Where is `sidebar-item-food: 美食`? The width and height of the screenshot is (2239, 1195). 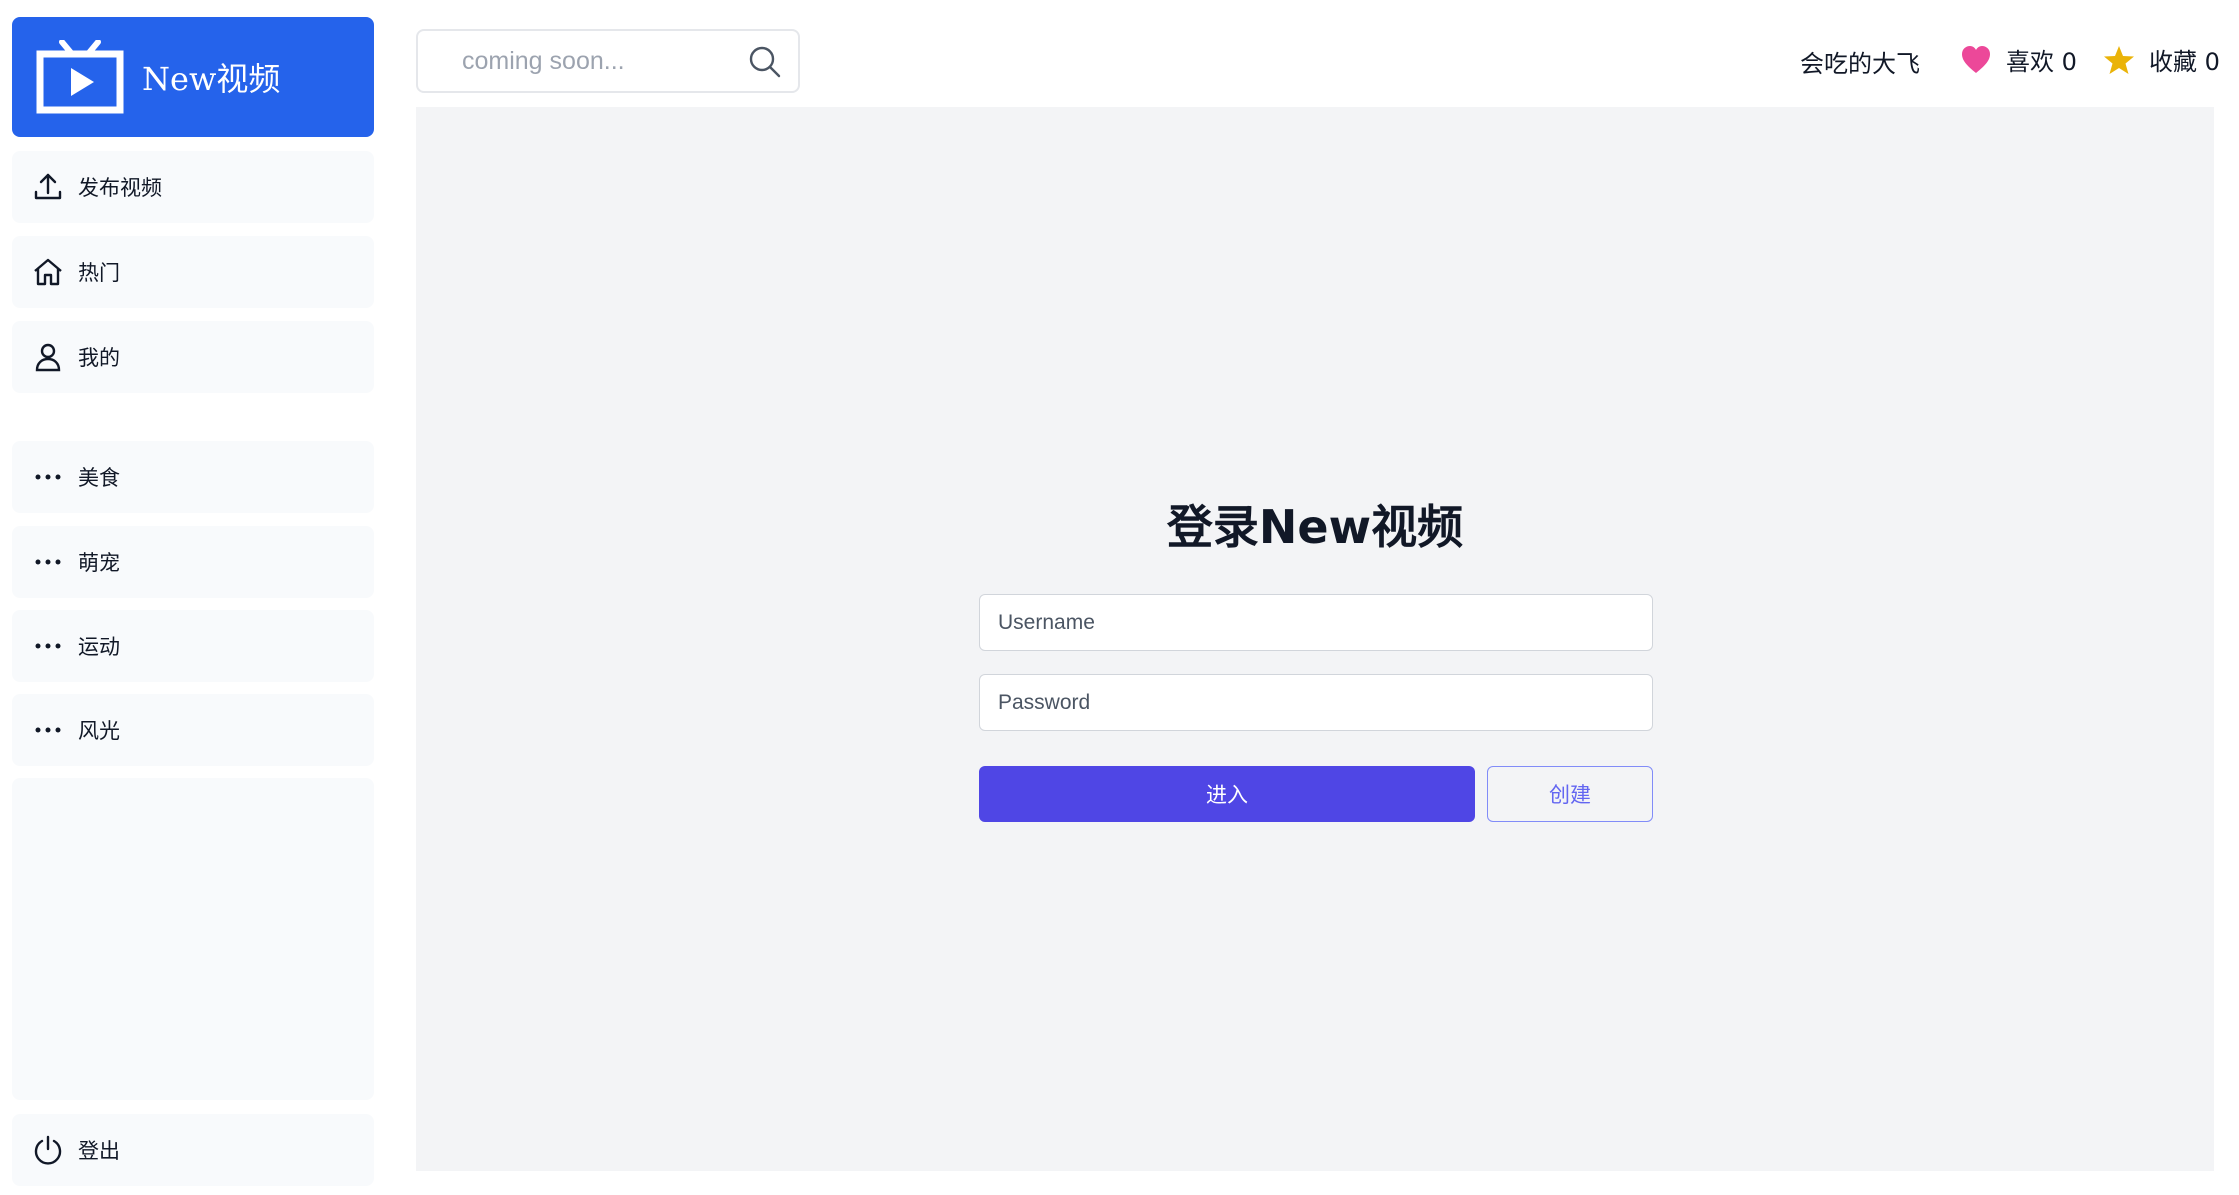 sidebar-item-food: 美食 is located at coordinates (193, 477).